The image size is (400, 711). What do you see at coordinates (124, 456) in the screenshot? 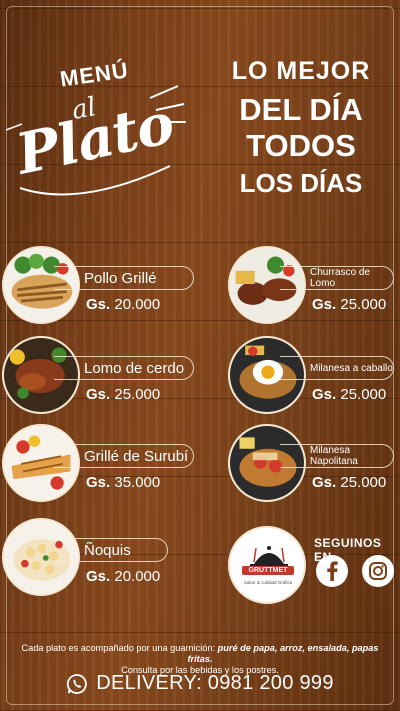
I see `item-name: Grillé de Surubí` at bounding box center [124, 456].